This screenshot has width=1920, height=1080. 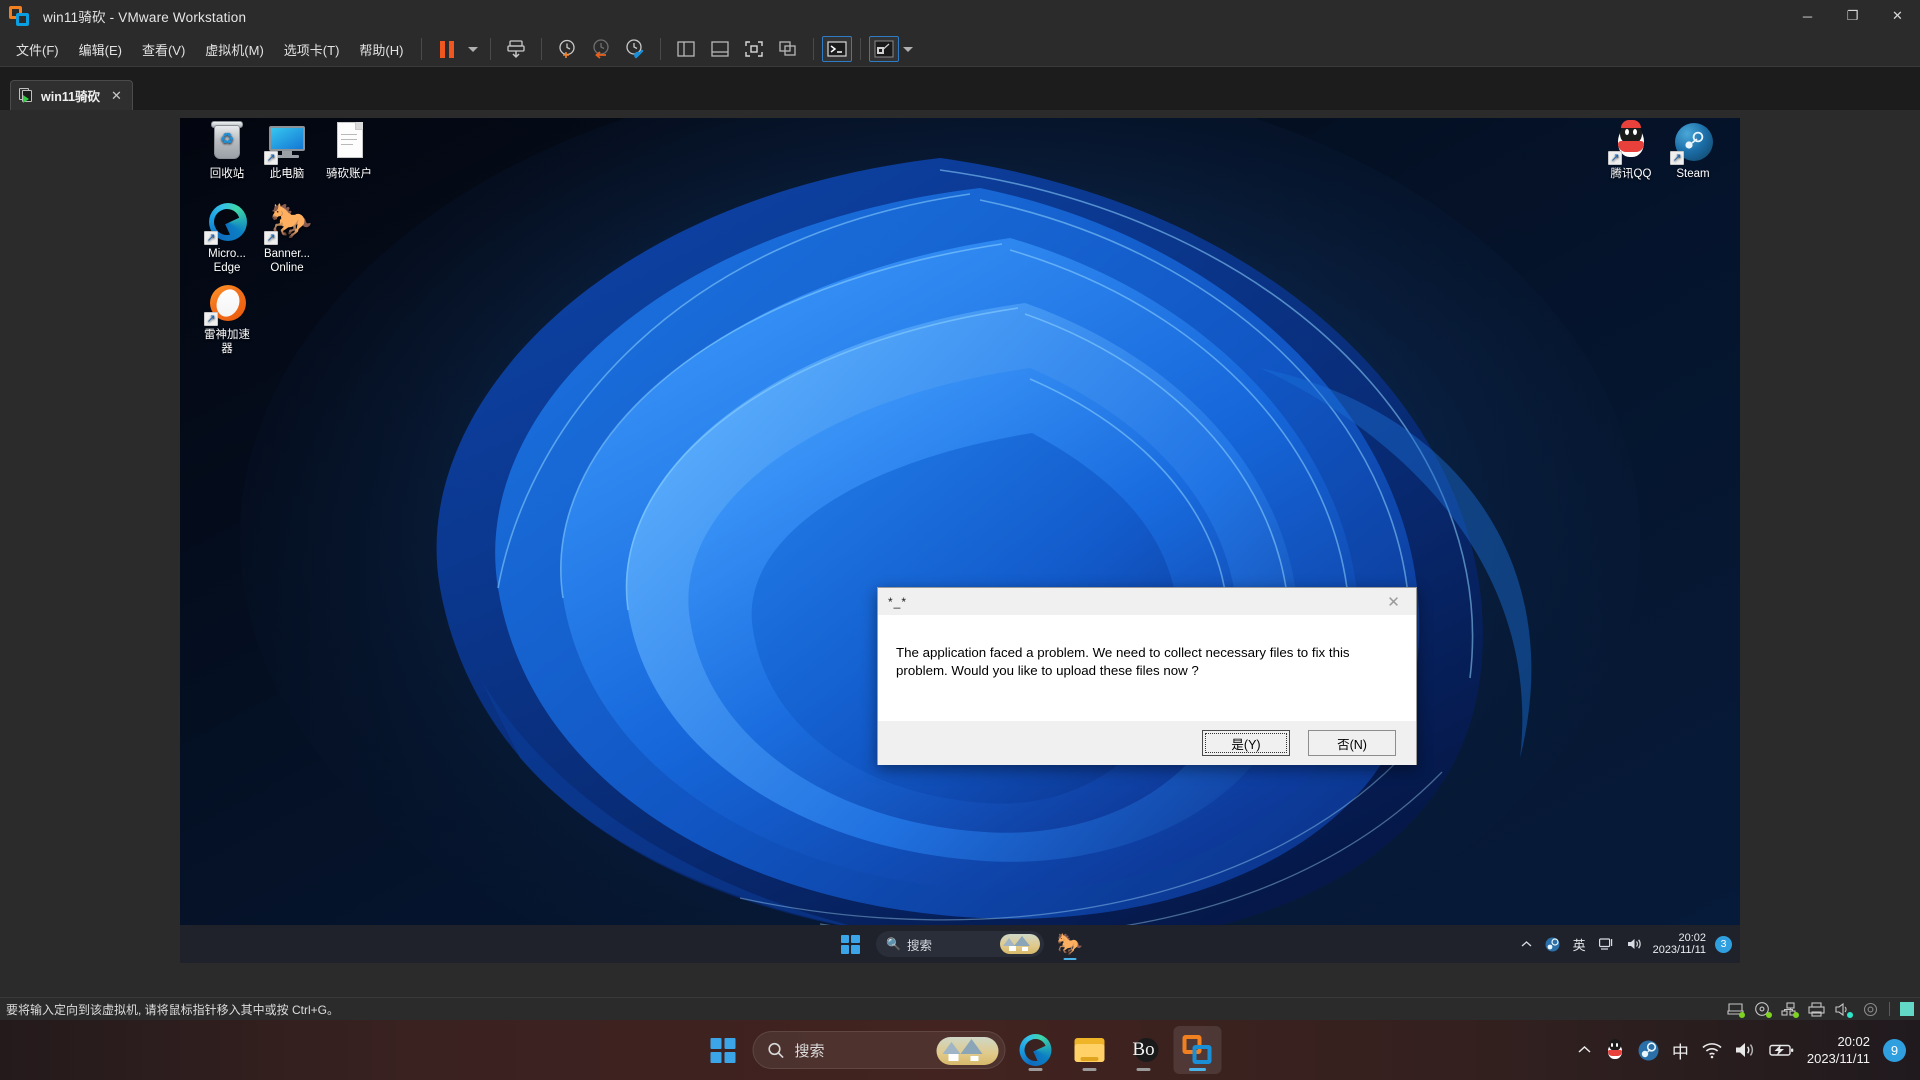 What do you see at coordinates (271, 238) in the screenshot?
I see `shortcut-arrow-icon: ↗` at bounding box center [271, 238].